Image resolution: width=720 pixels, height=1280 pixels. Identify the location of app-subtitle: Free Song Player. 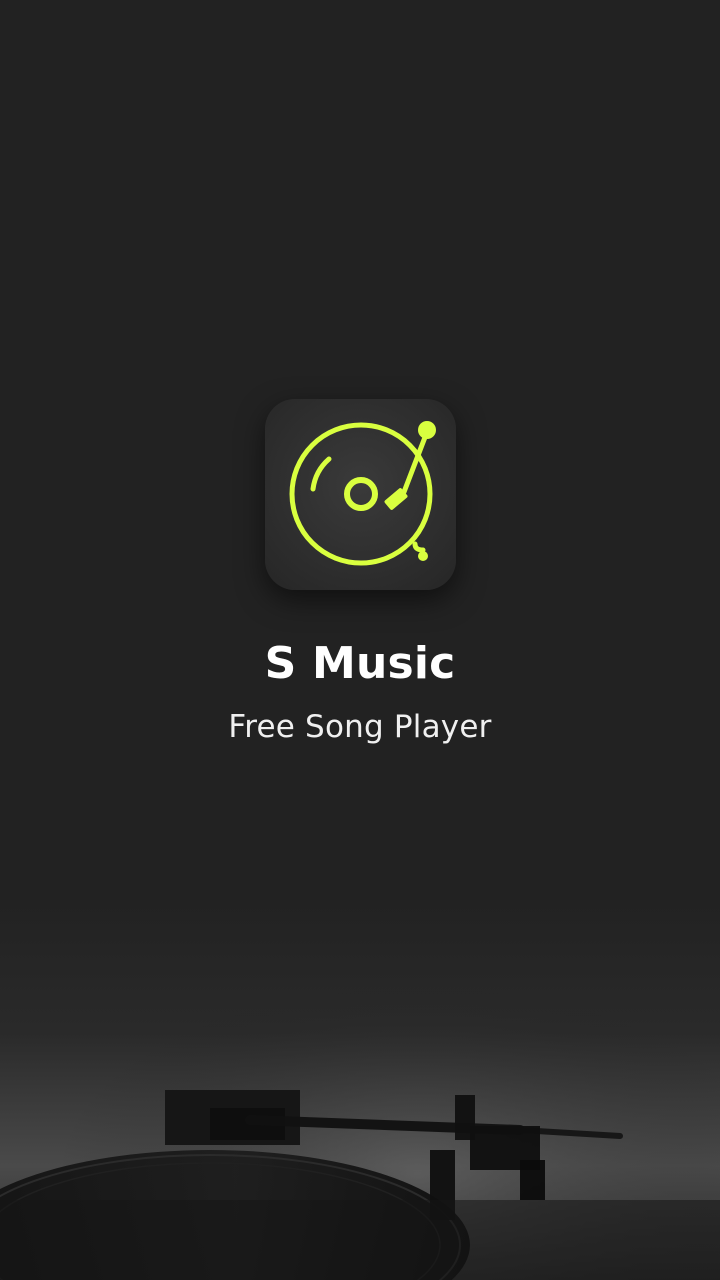
(360, 727).